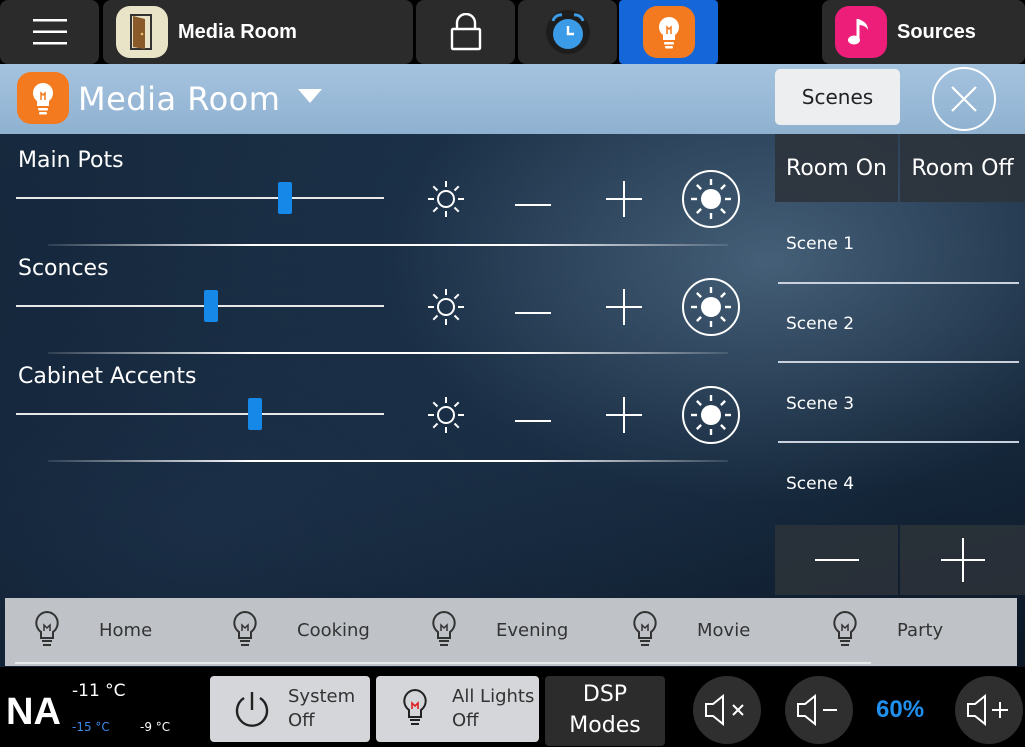  What do you see at coordinates (179, 99) in the screenshot?
I see `room-title: Media Room` at bounding box center [179, 99].